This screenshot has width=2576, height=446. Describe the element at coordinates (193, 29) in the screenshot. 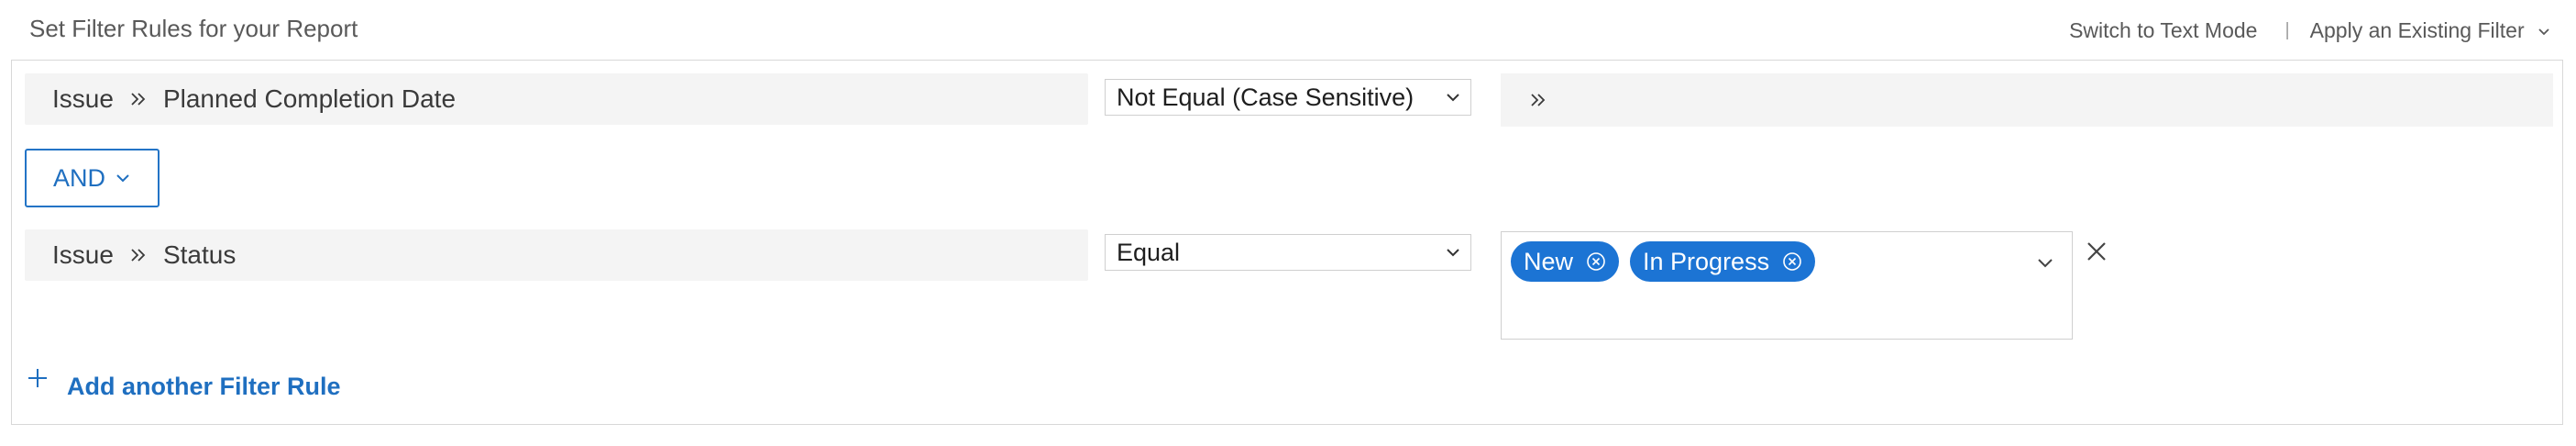

I see `page-title: Set Filter Rules for your Report` at that location.